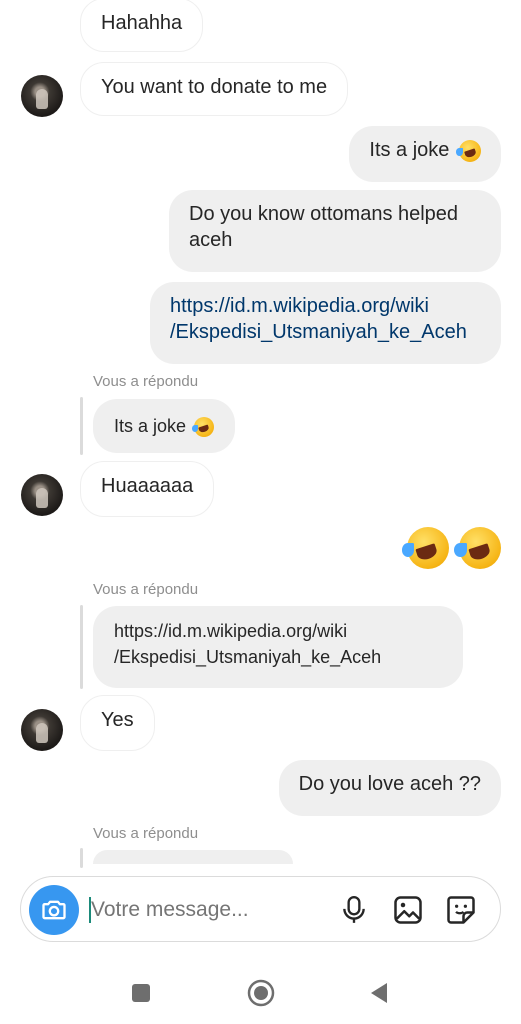 The width and height of the screenshot is (521, 1024). Describe the element at coordinates (142, 23) in the screenshot. I see `message-text: Hahahha` at that location.